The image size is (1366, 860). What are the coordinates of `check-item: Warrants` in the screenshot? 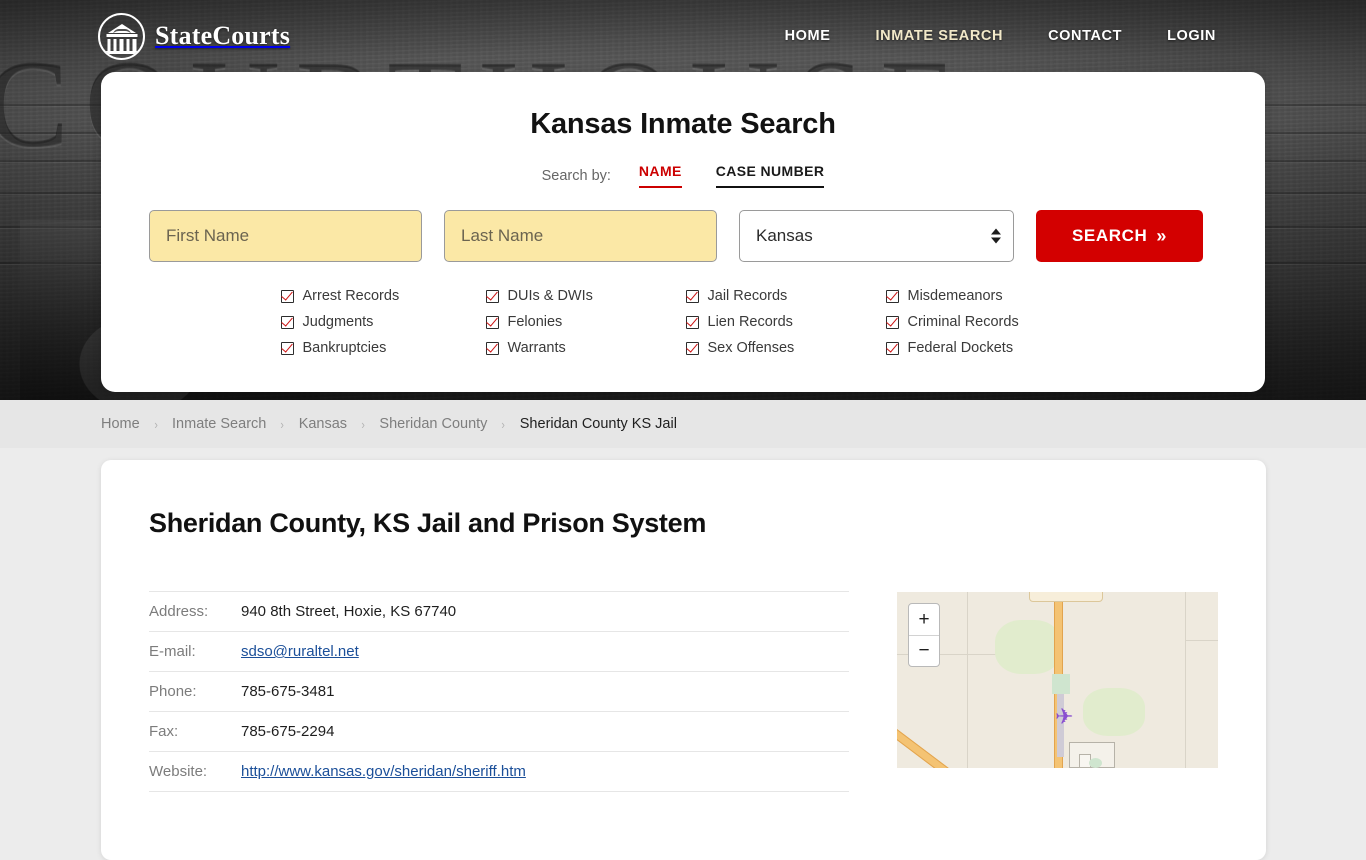 It's located at (585, 348).